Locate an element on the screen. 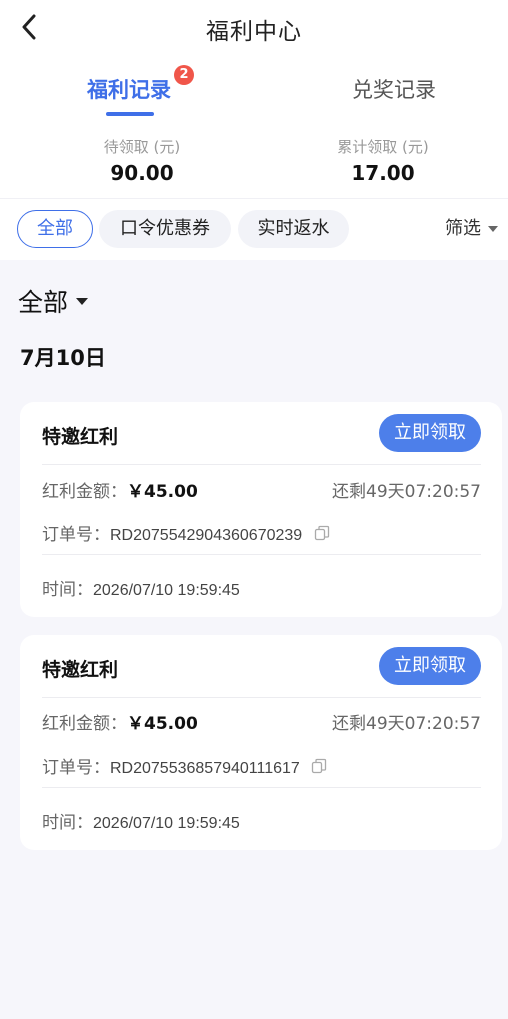  chip-coupon: 口令优惠券 is located at coordinates (165, 229).